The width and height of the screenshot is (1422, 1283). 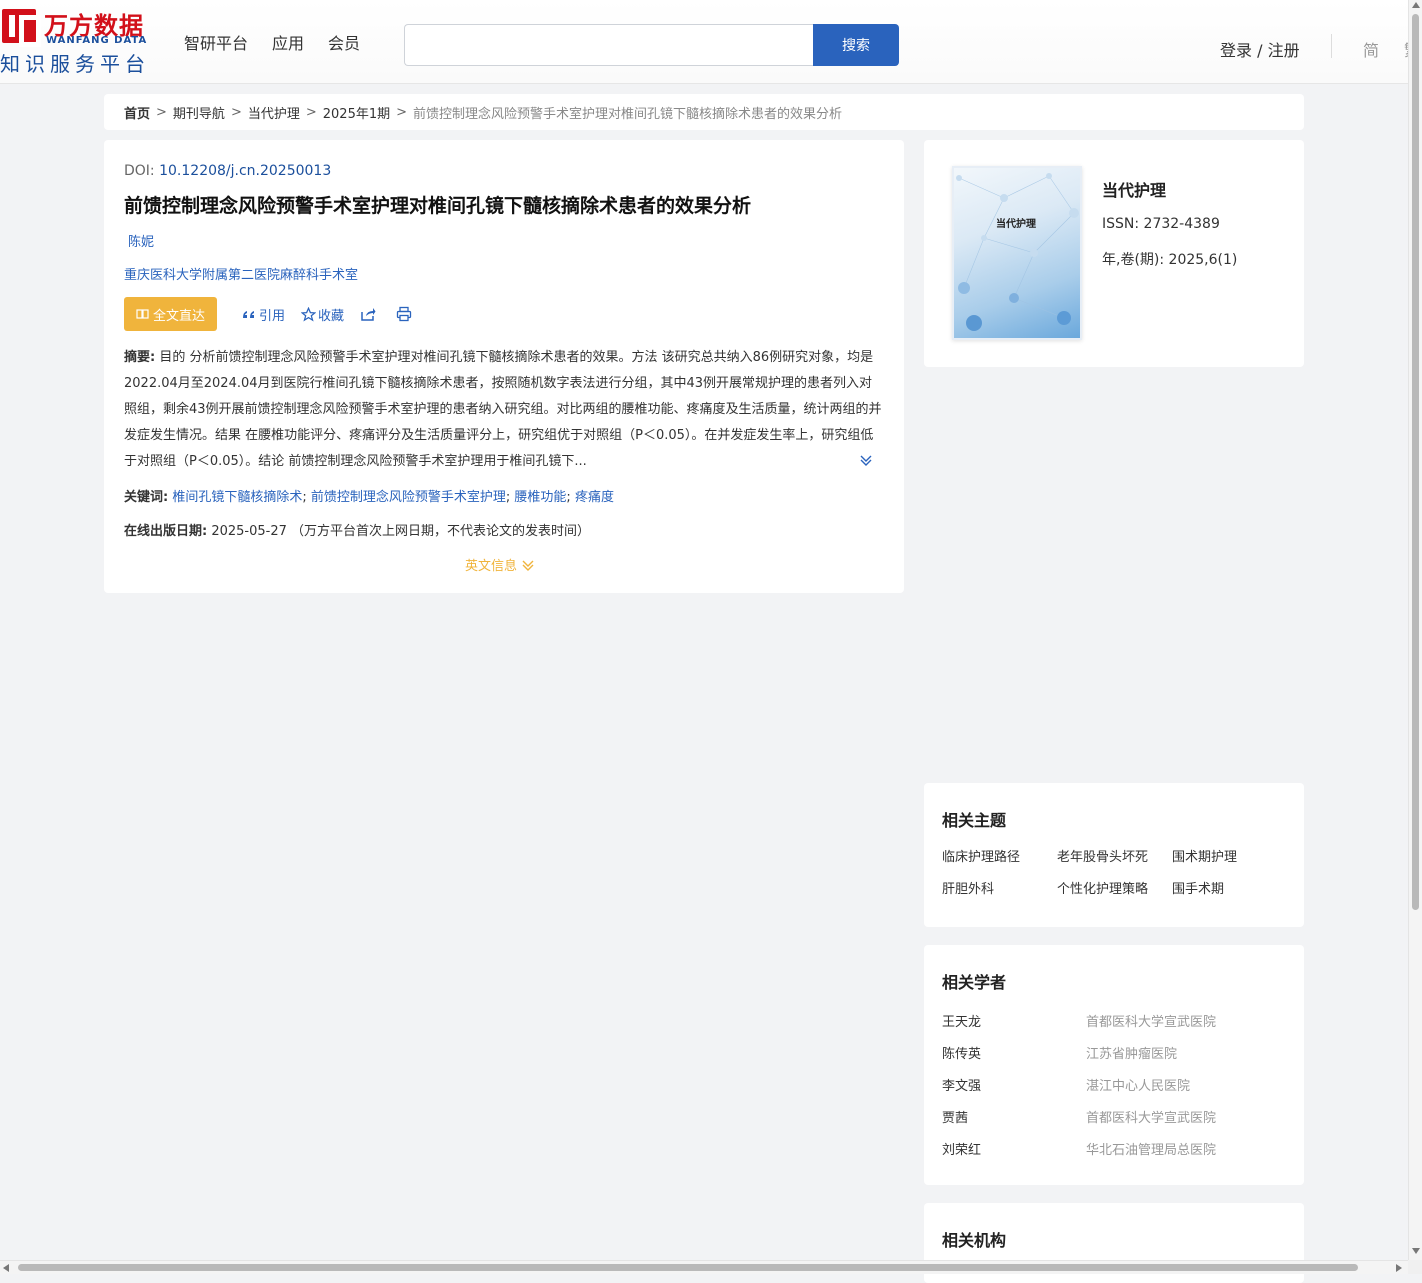 I want to click on abstract-label: 摘要:, so click(x=140, y=357).